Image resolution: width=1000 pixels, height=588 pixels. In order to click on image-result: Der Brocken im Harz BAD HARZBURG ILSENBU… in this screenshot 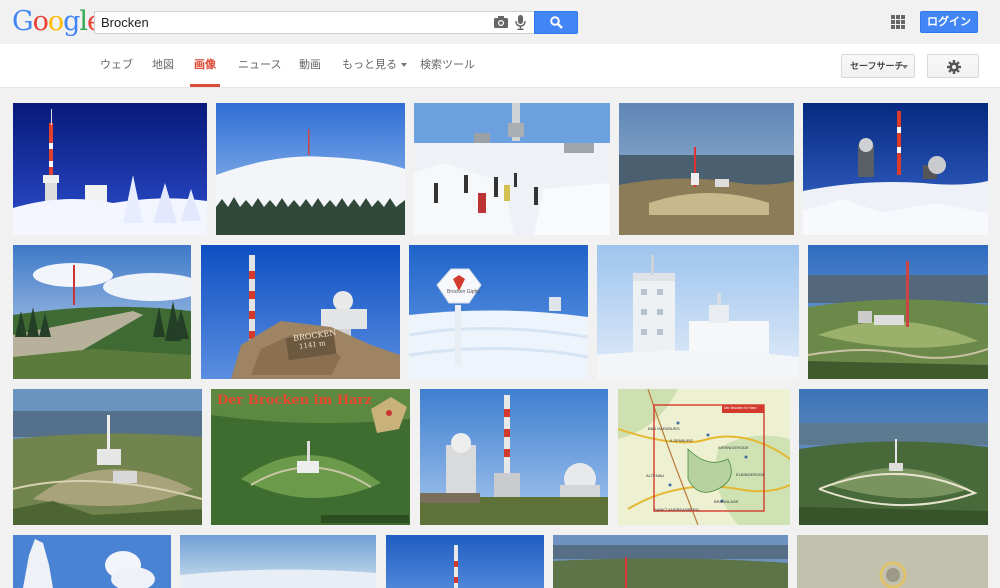, I will do `click(704, 457)`.